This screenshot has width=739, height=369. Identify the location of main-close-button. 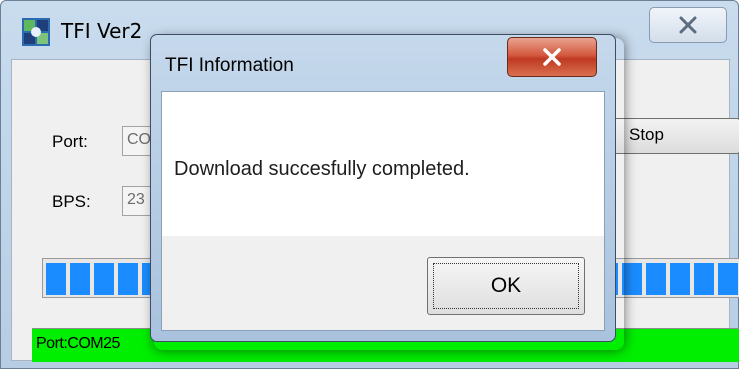
(688, 25).